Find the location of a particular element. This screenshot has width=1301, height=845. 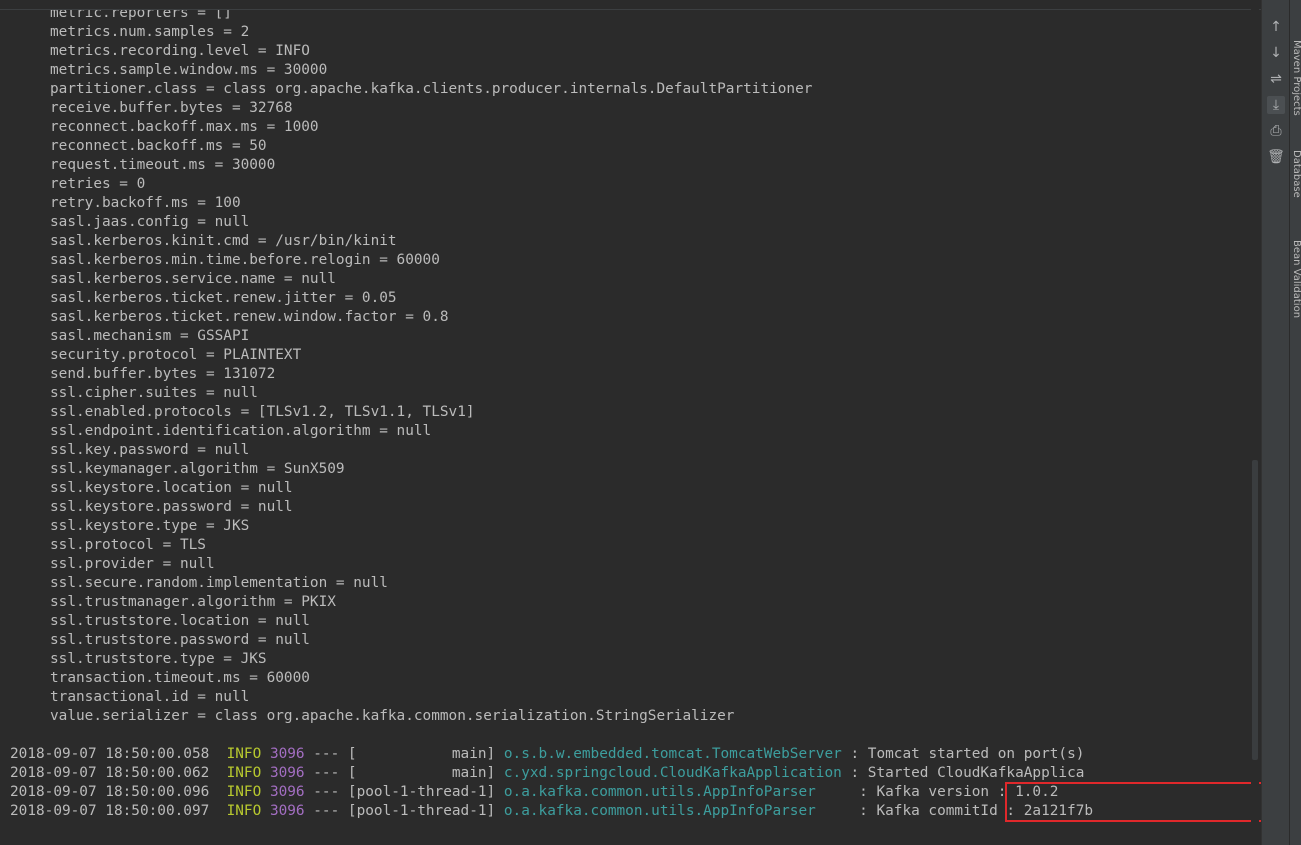

log-message: Tomcat started on port(s) is located at coordinates (976, 754).